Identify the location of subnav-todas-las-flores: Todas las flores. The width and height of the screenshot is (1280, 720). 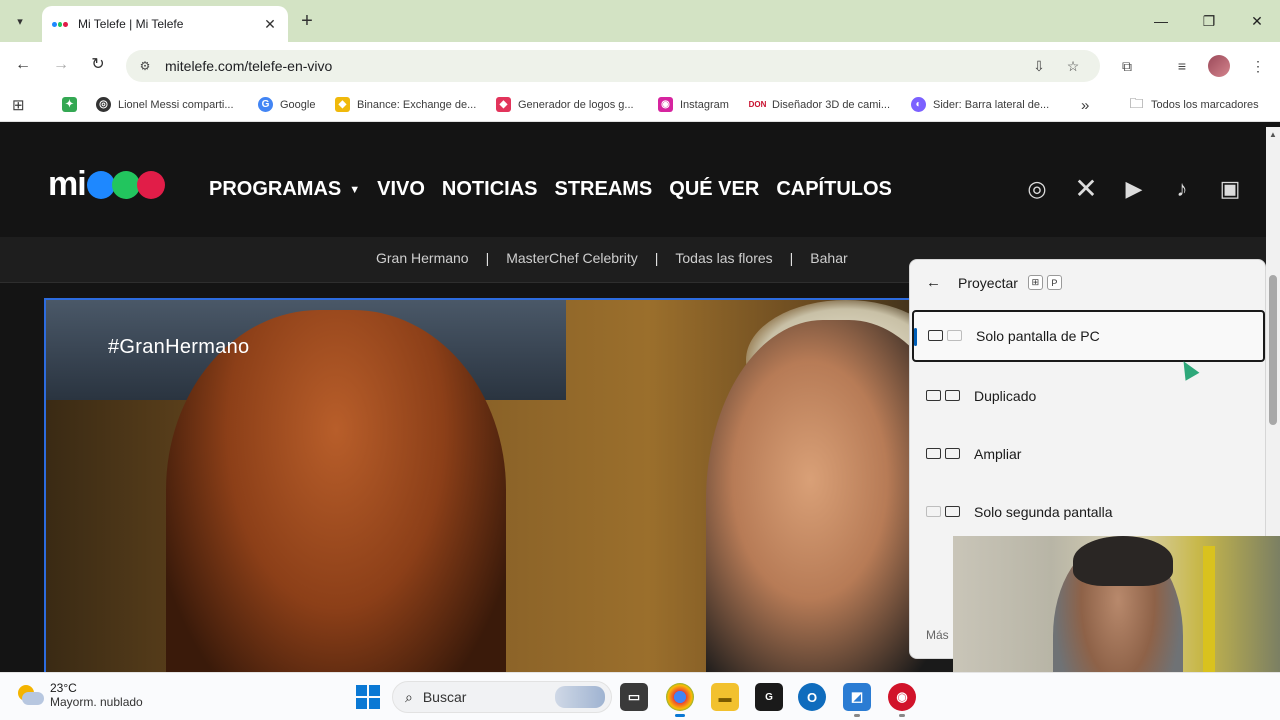
(723, 258).